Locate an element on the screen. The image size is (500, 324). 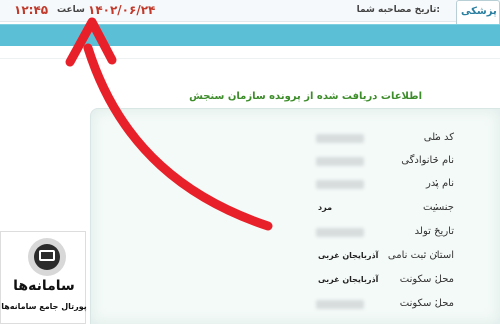
section-title: اطلاعات دریافت شده از پرونده سازمان سنجش is located at coordinates (305, 96).